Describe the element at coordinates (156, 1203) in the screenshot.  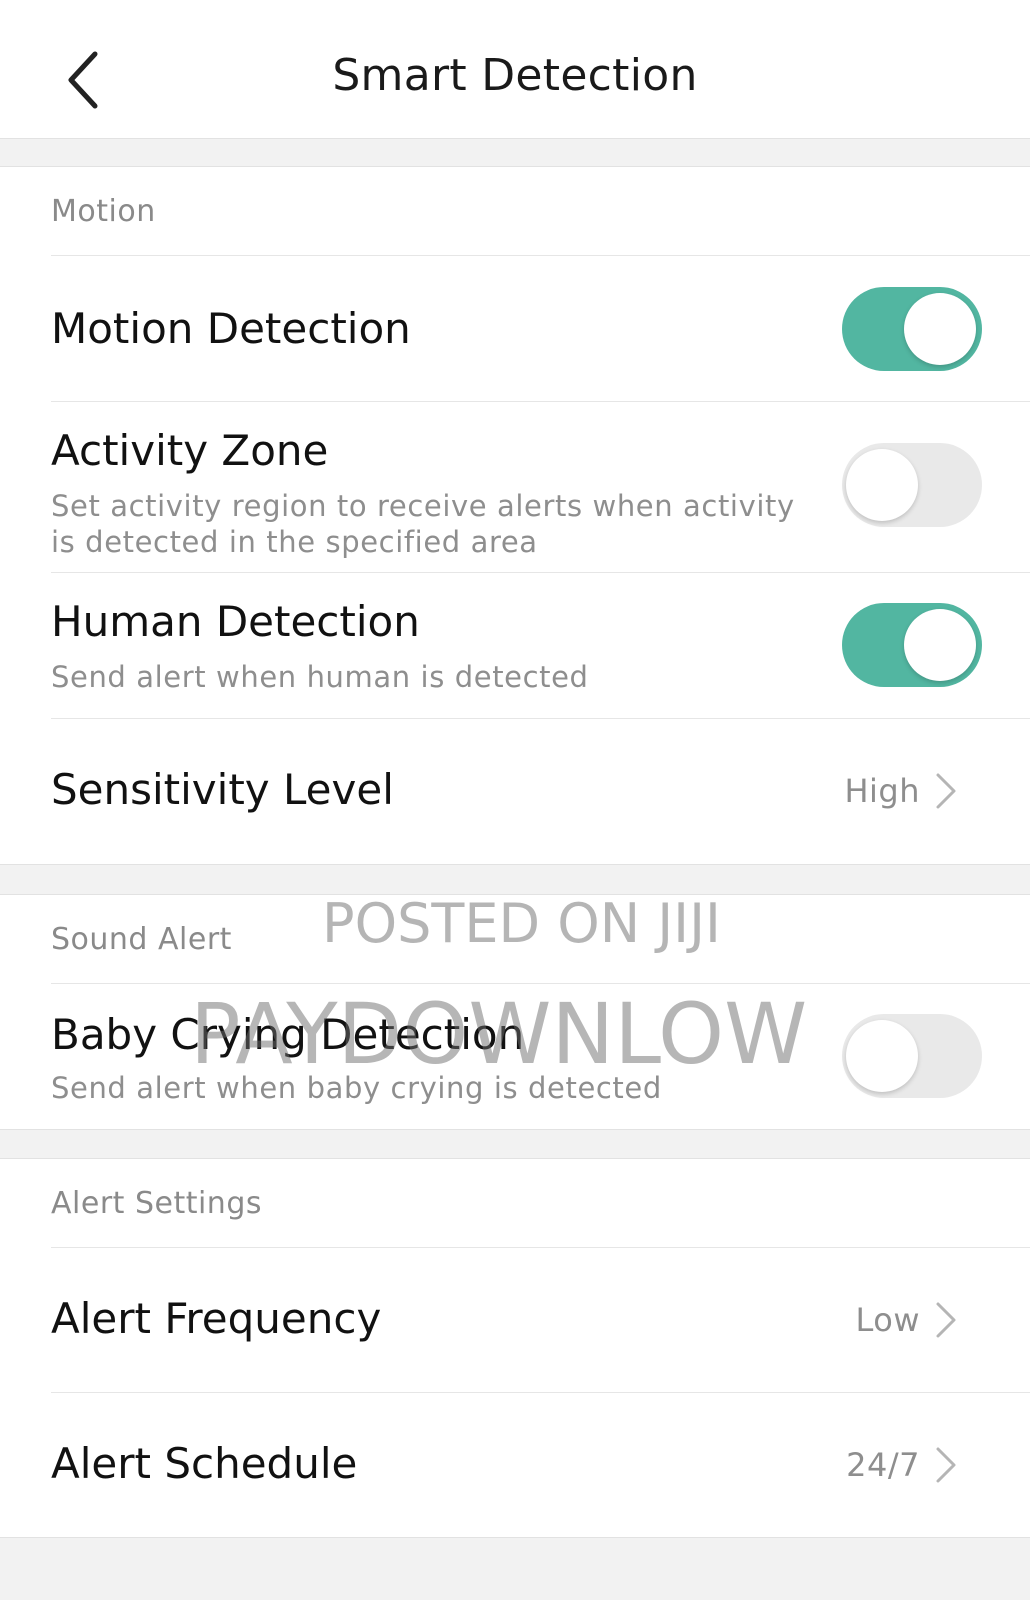
I see `section-label-alert-settings: Alert Settings` at that location.